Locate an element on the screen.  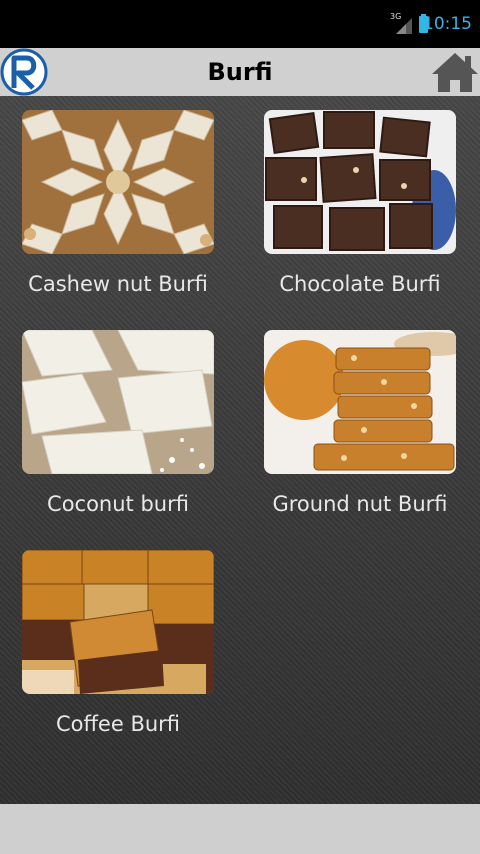
grid-item-ground-nut-burfi: Ground nut Burfi is located at coordinates (360, 416).